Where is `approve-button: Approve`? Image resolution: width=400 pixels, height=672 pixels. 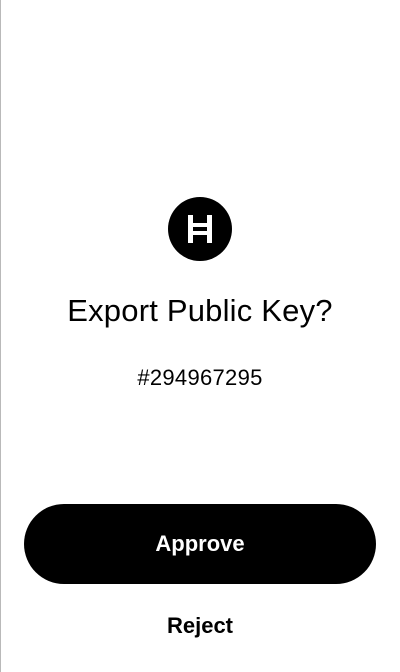
approve-button: Approve is located at coordinates (200, 544).